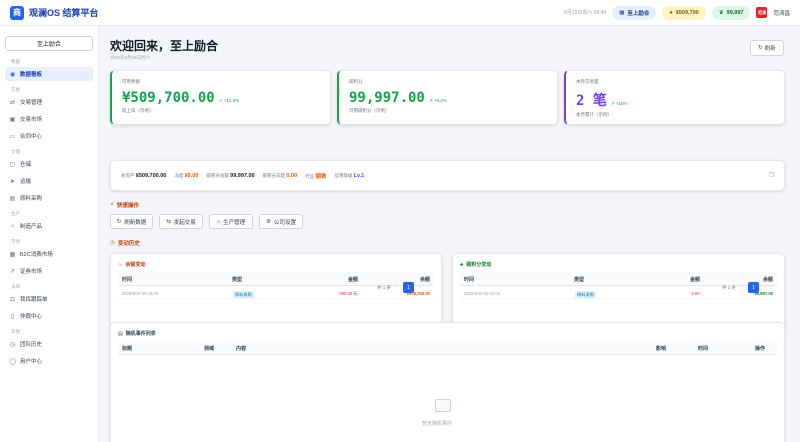 The height and width of the screenshot is (442, 800). Describe the element at coordinates (15, 241) in the screenshot. I see `nav-group-title: 市场` at that location.